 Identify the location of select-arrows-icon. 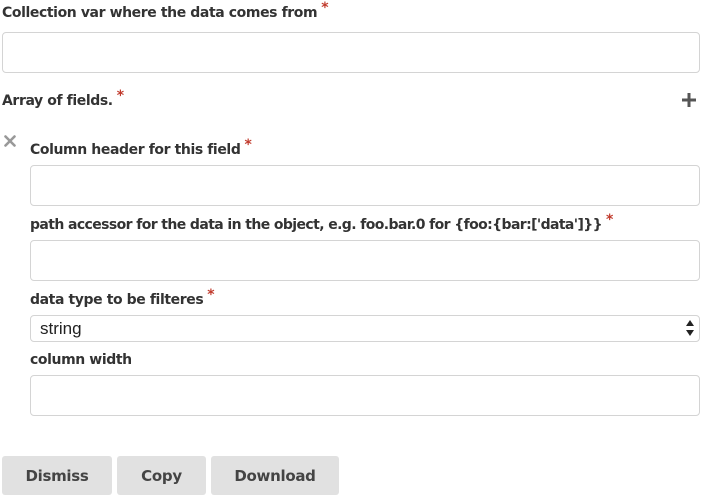
(690, 328).